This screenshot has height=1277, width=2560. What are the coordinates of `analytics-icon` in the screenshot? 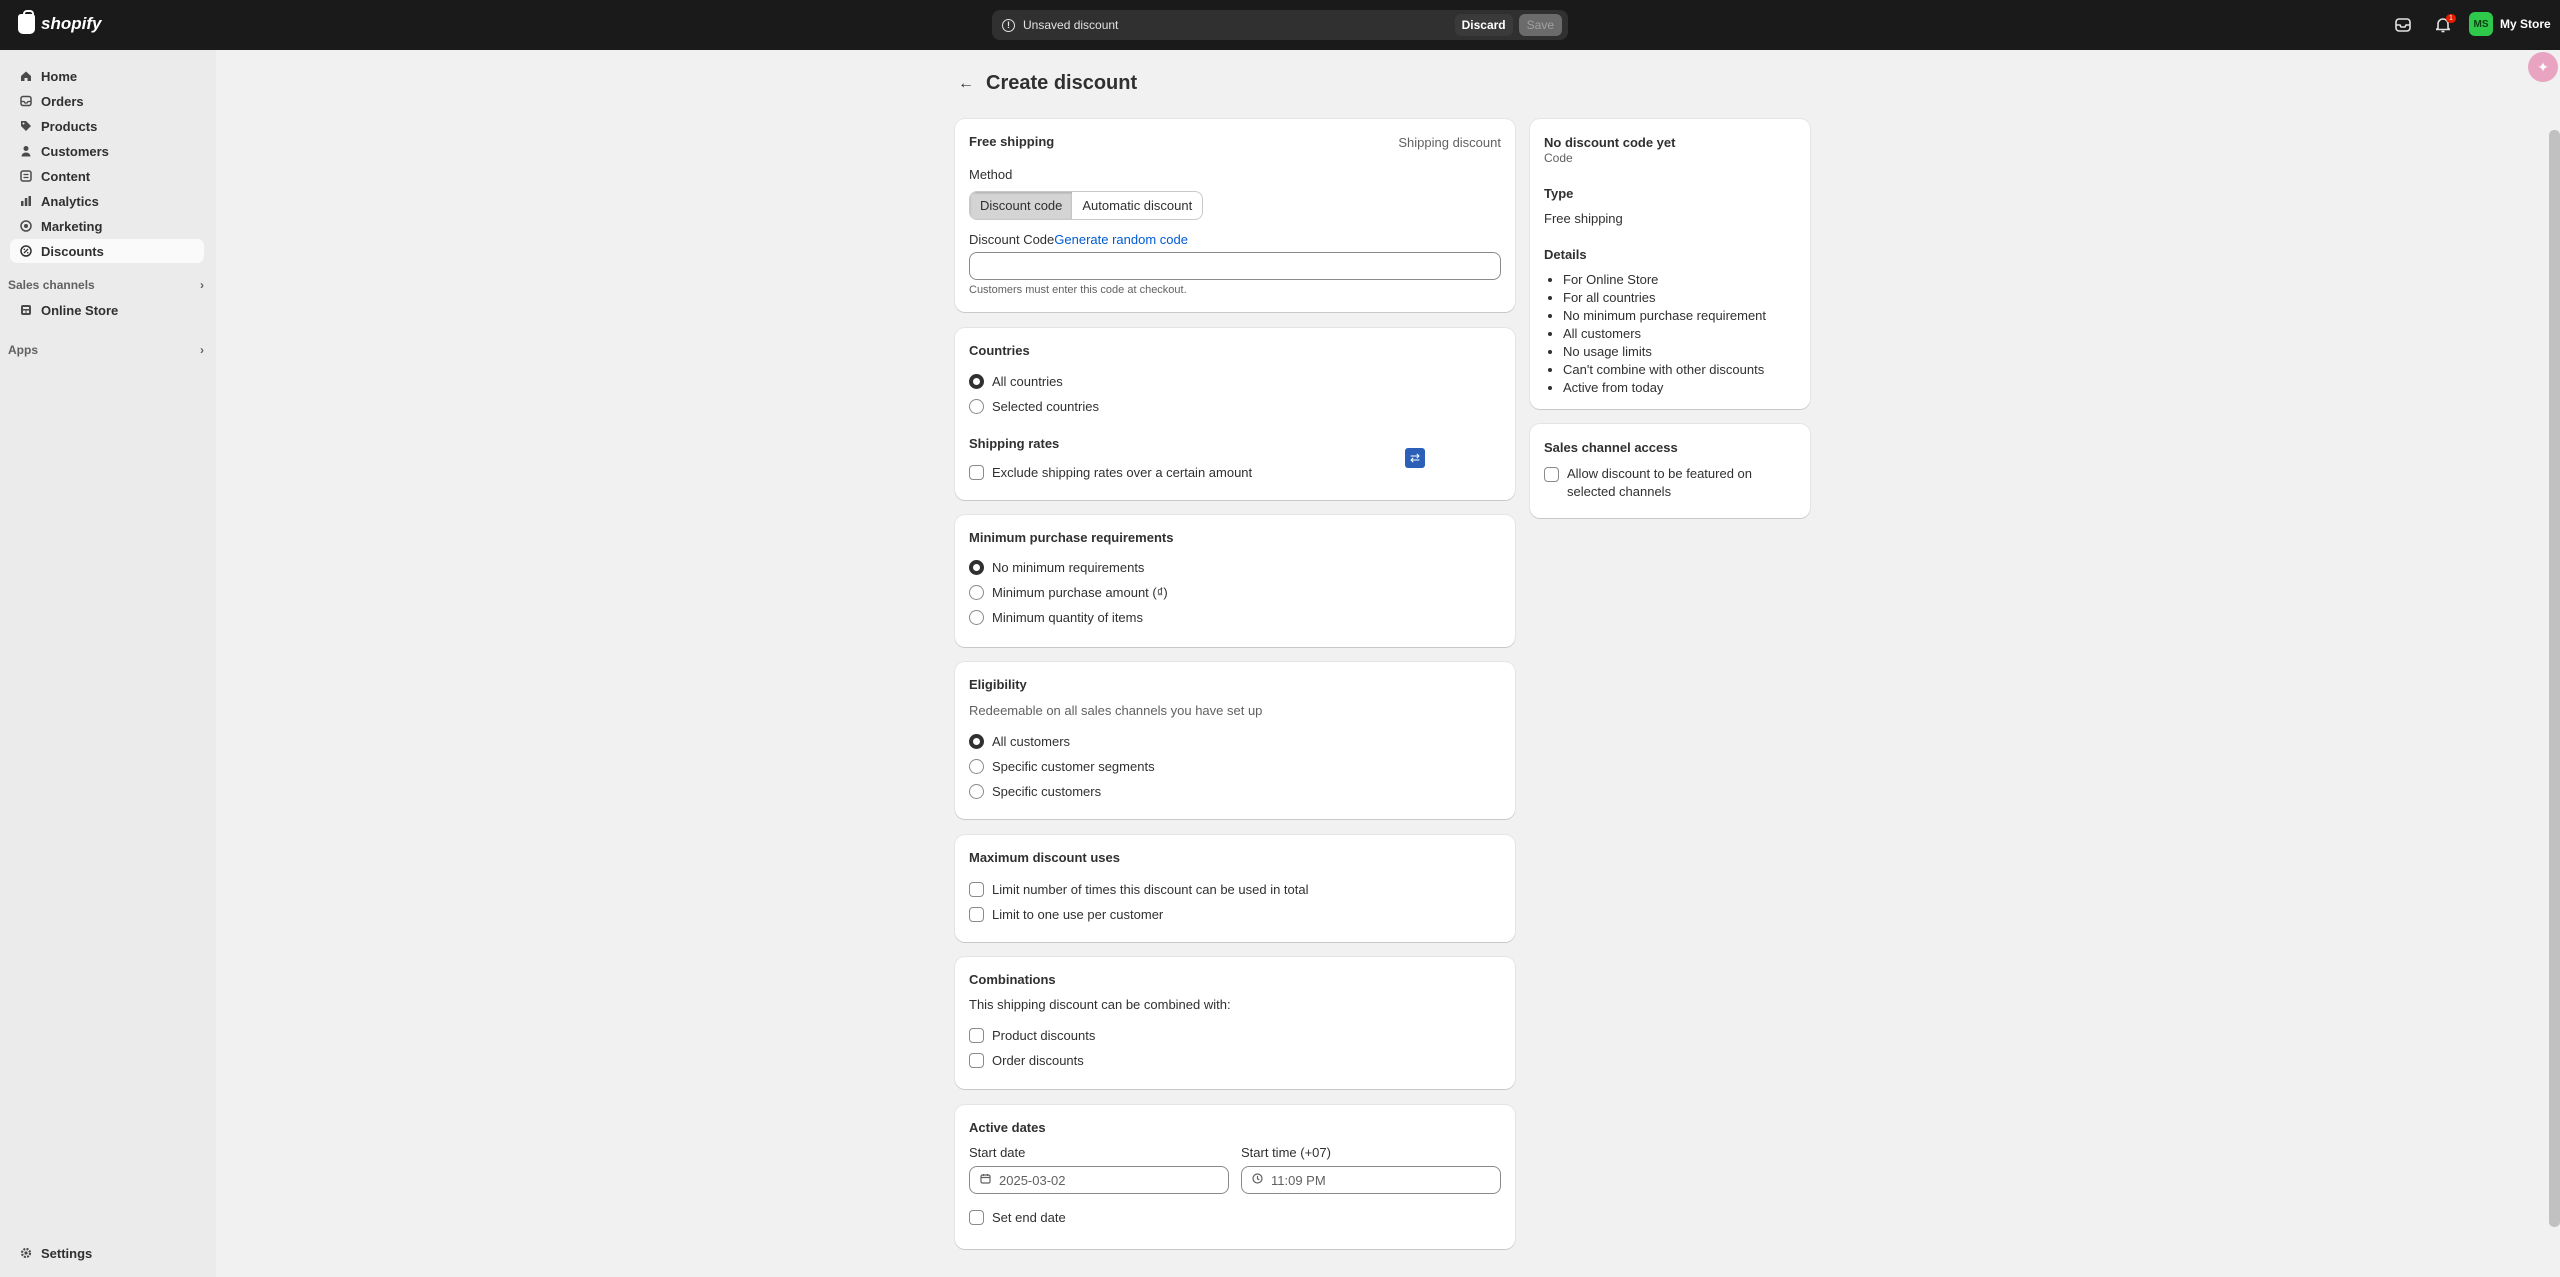 It's located at (26, 201).